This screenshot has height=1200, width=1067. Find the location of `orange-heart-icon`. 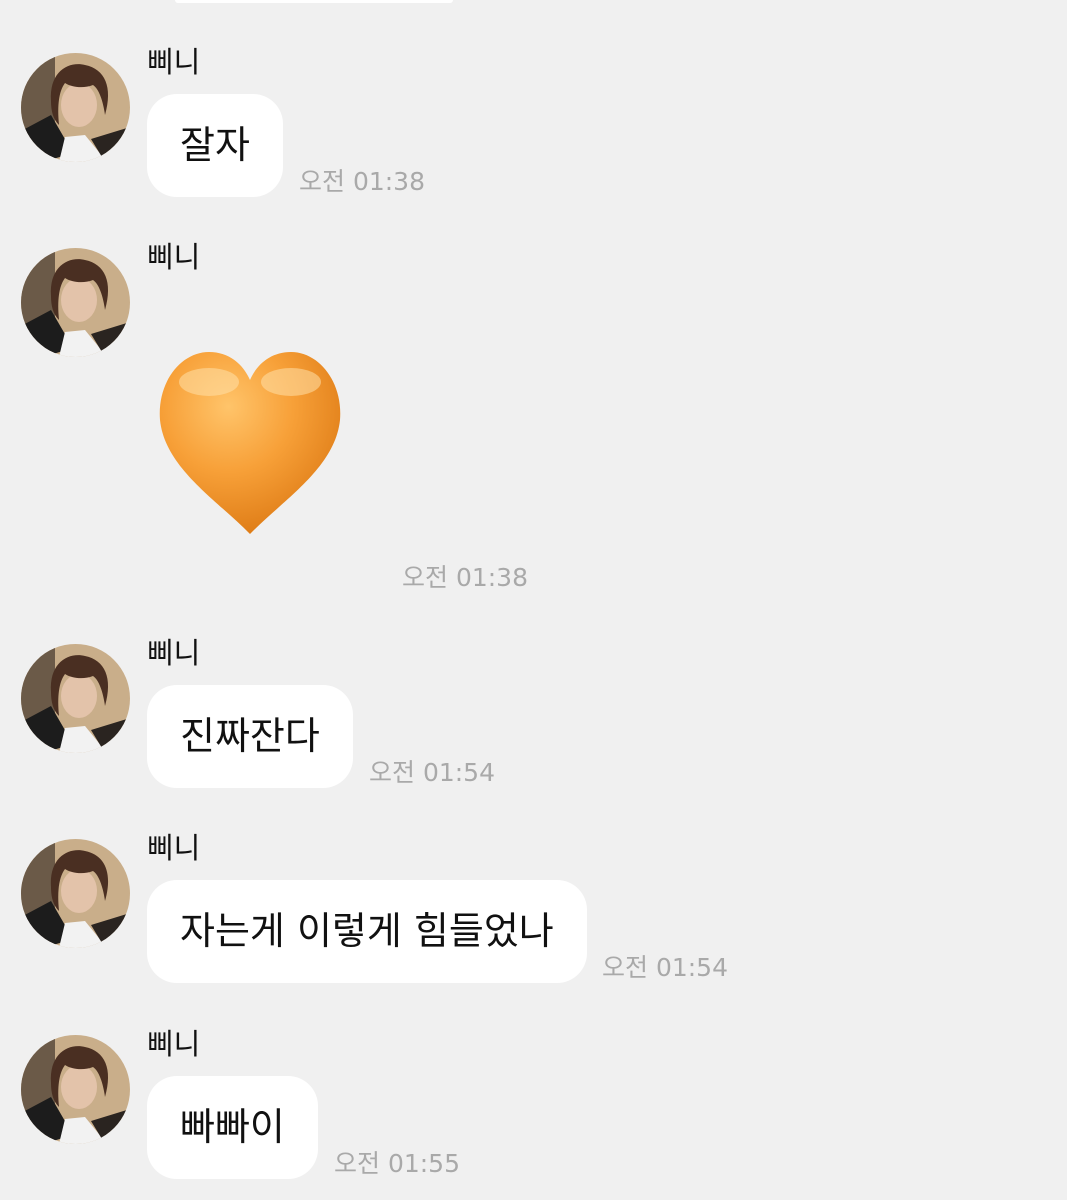

orange-heart-icon is located at coordinates (250, 443).